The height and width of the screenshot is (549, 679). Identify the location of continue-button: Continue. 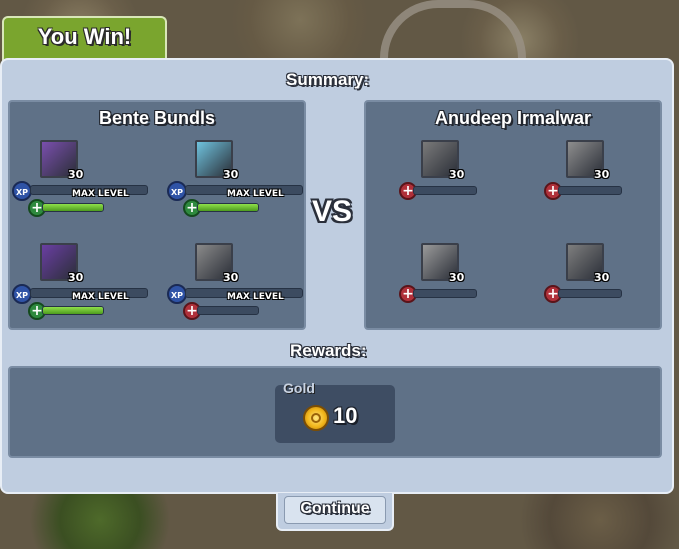
(335, 512).